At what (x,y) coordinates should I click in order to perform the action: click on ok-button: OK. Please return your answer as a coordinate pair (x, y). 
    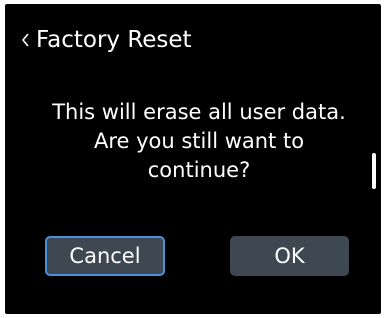
    Looking at the image, I should click on (289, 256).